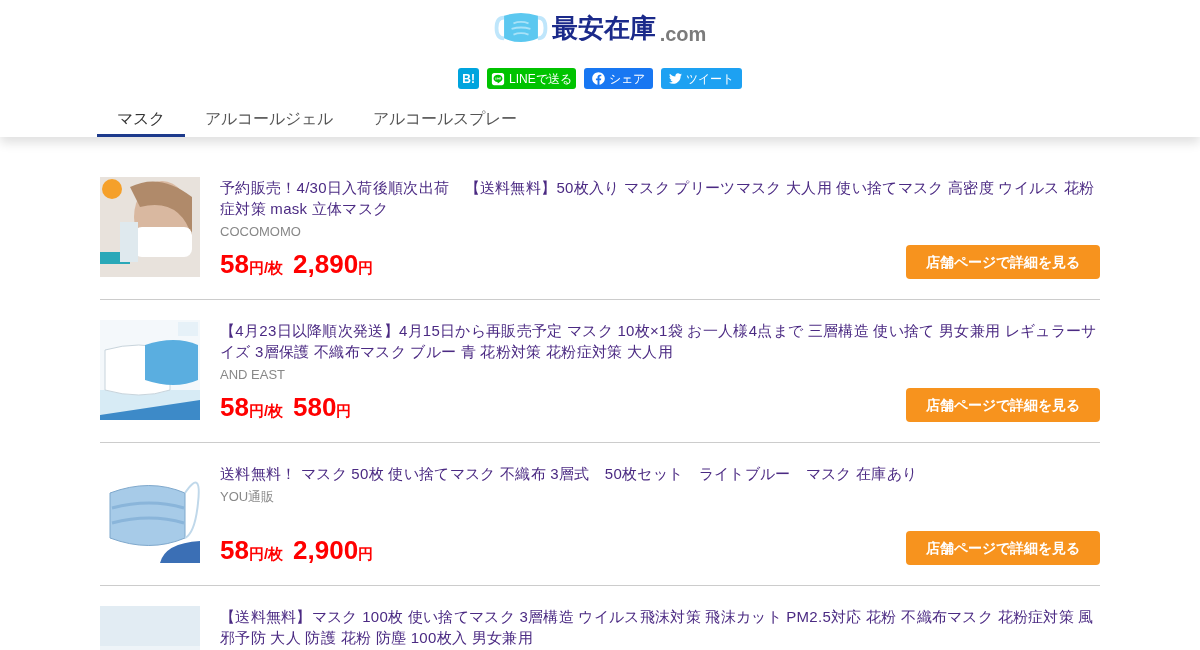 This screenshot has width=1200, height=650. Describe the element at coordinates (660, 627) in the screenshot. I see `product-title-link: 【送料無料】マスク 100枚 使い捨てマスク 3層構造 ウイルス飛沫対策 飛沫カット PM2.5対応 花粉 不織布マスク 花粉症対策 風邪予防 大人 防護 花粉 防塵 100枚入 男女兼用` at that location.